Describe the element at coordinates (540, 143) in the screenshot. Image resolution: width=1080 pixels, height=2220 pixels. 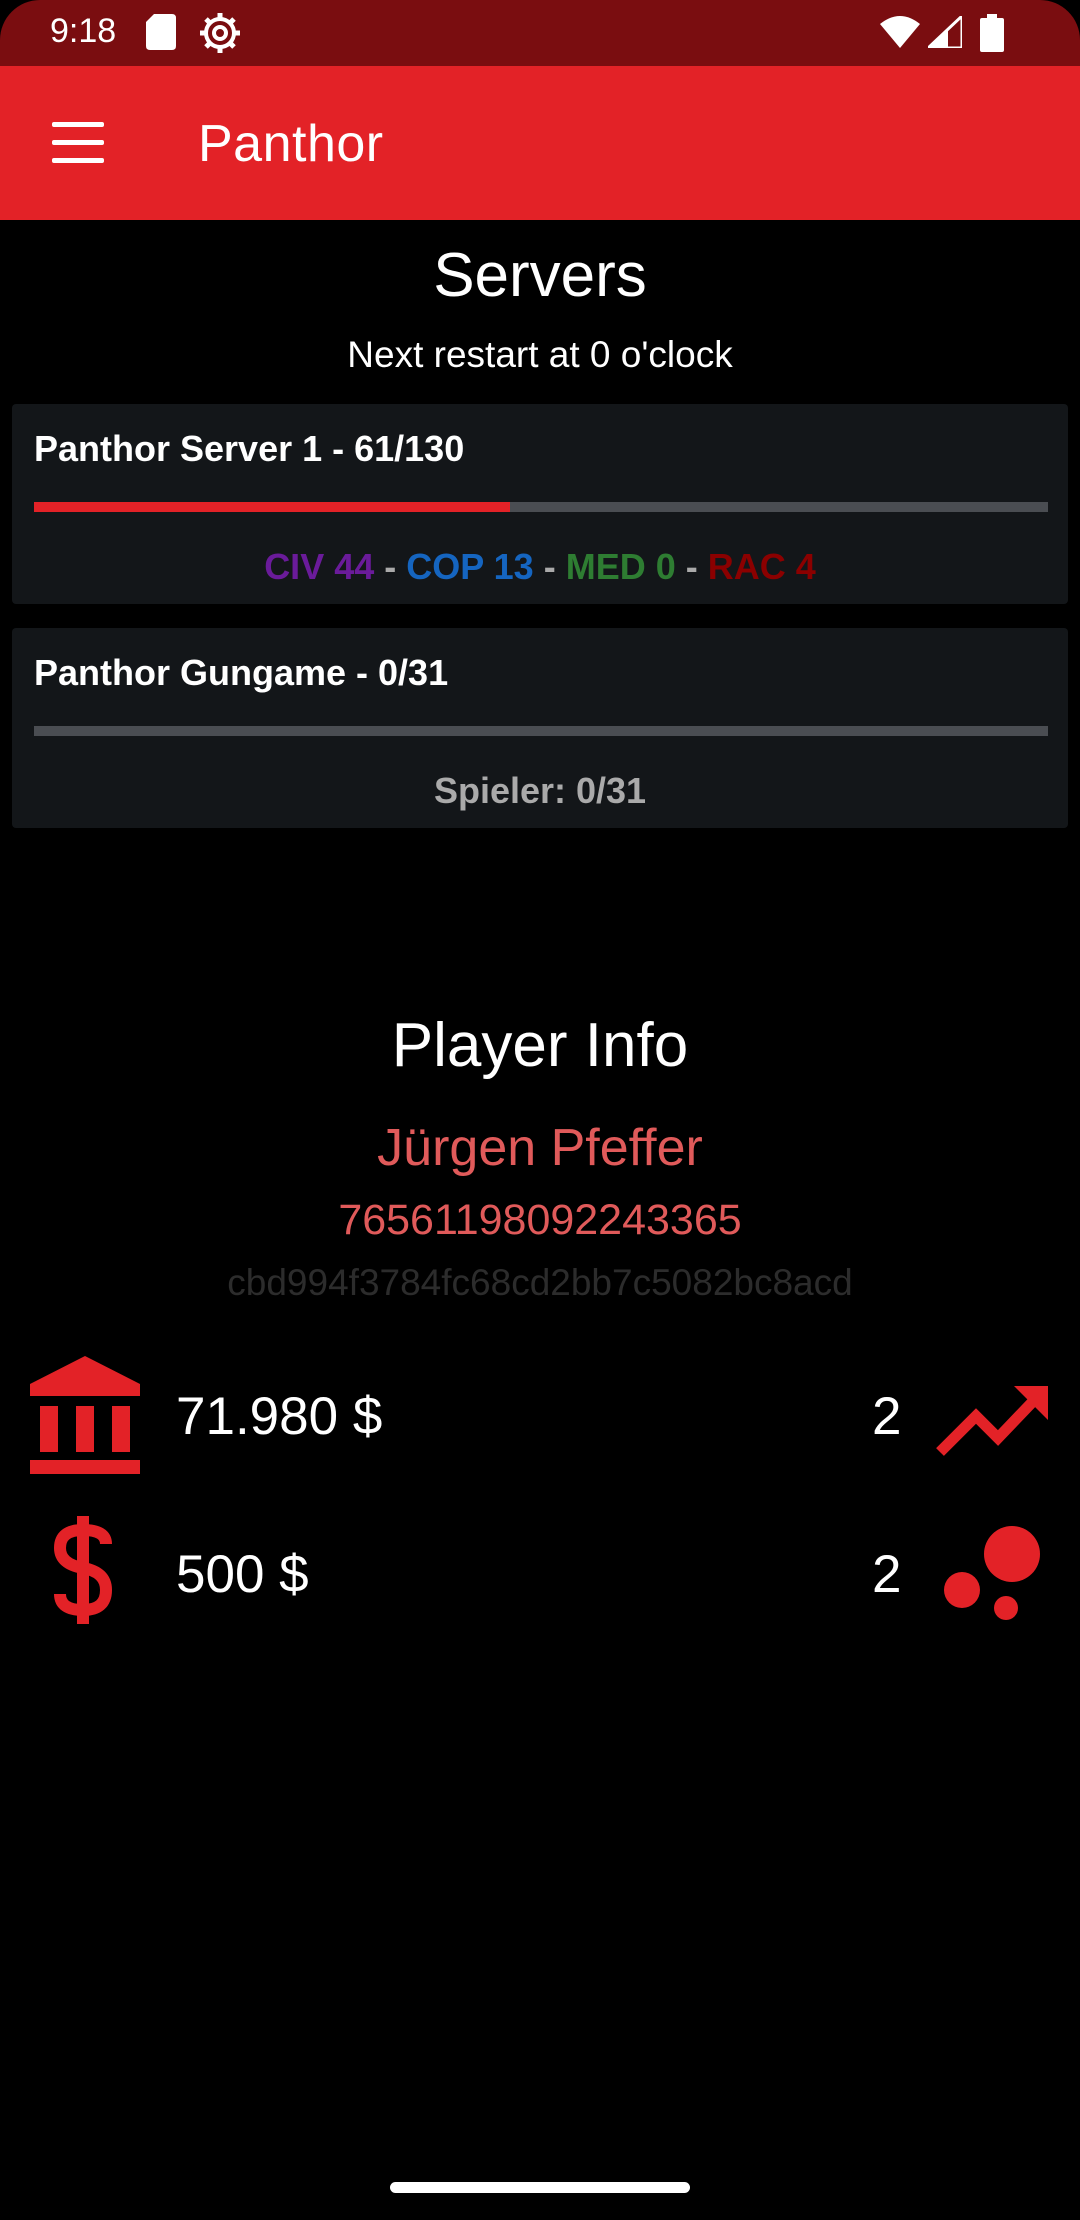
I see `app-bar: Panthor` at that location.